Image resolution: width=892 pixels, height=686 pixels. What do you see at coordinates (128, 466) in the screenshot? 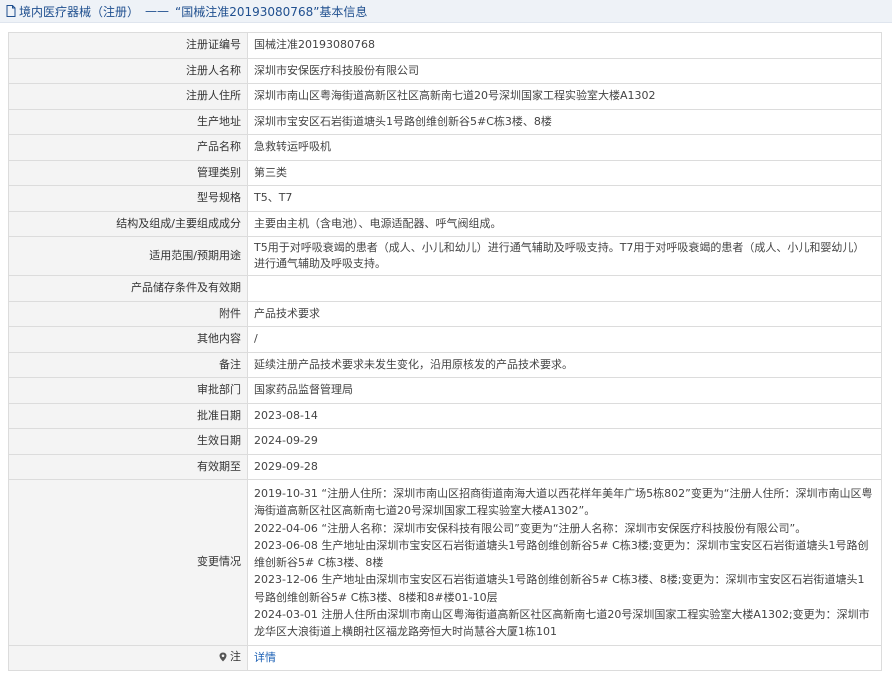
I see `field-label: 有效期至` at bounding box center [128, 466].